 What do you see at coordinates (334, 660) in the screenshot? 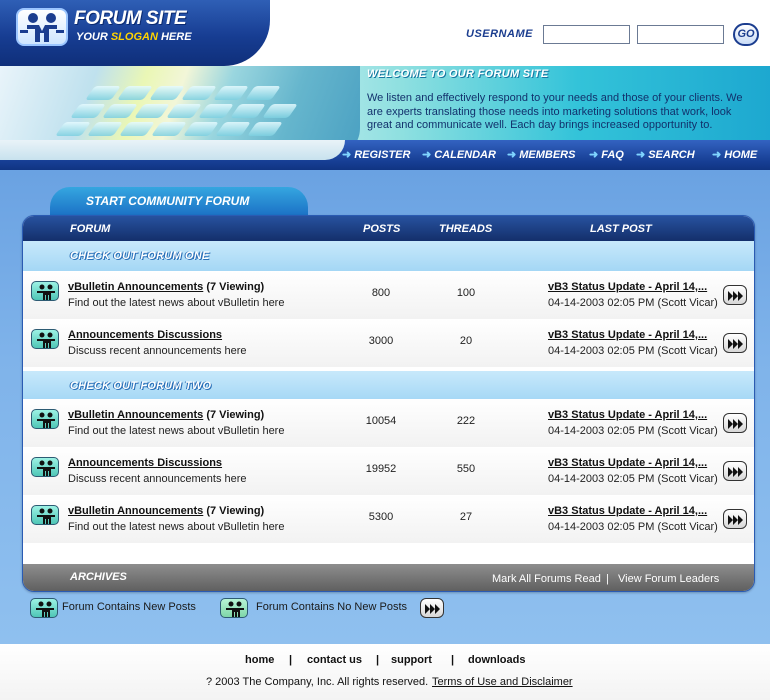
I see `footer-link-contact: contact us` at bounding box center [334, 660].